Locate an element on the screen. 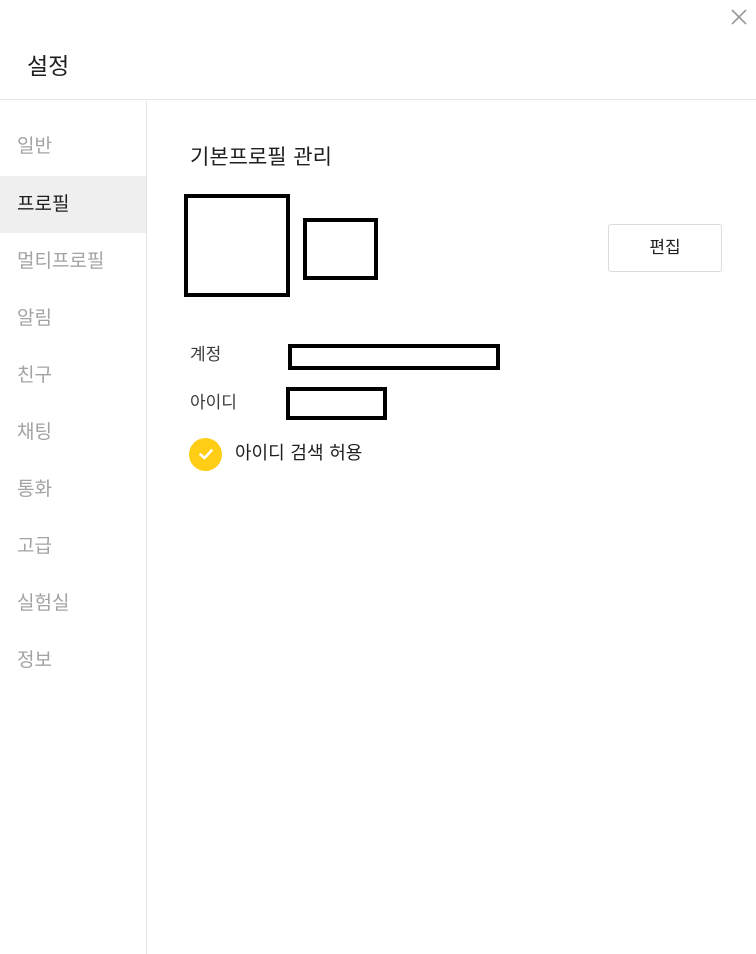 The image size is (756, 954). sidebar-item-label: 멀티프로필 is located at coordinates (61, 261).